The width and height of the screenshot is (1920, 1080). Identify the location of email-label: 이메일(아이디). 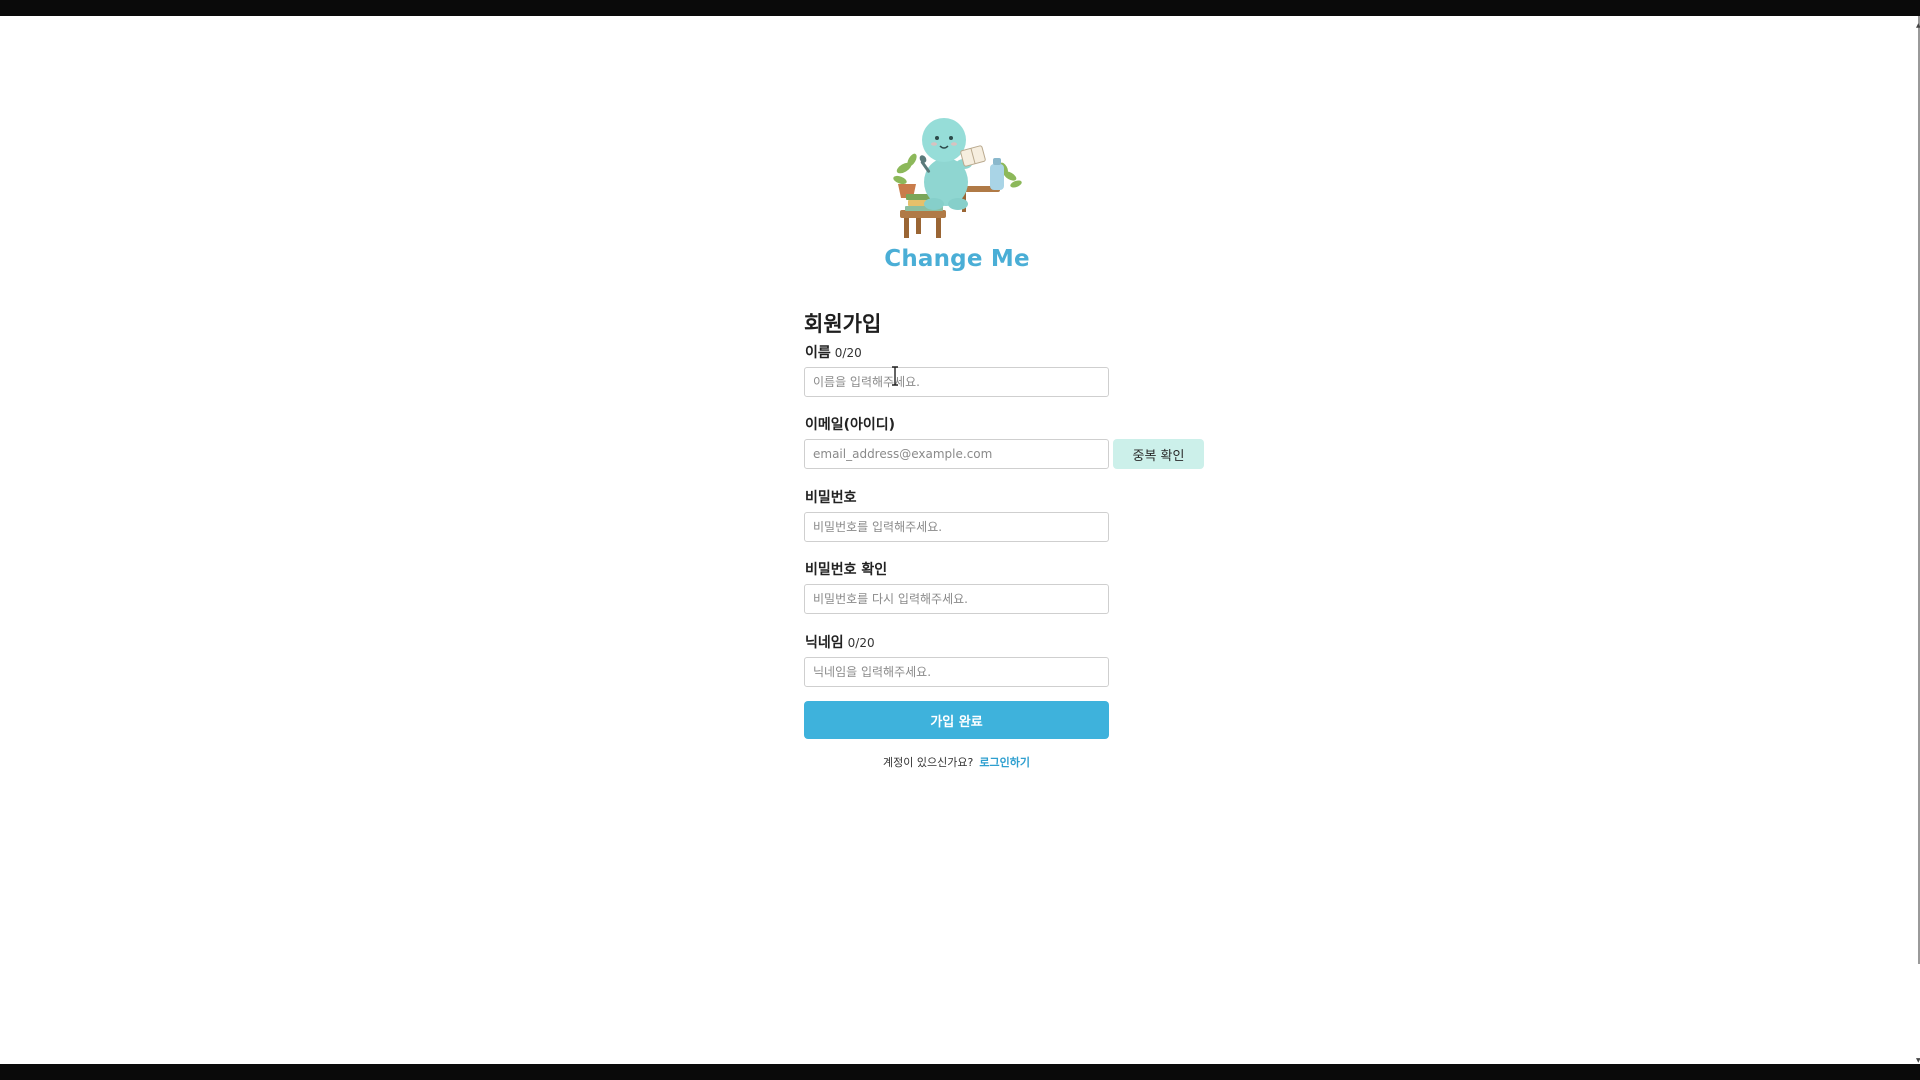
(850, 425).